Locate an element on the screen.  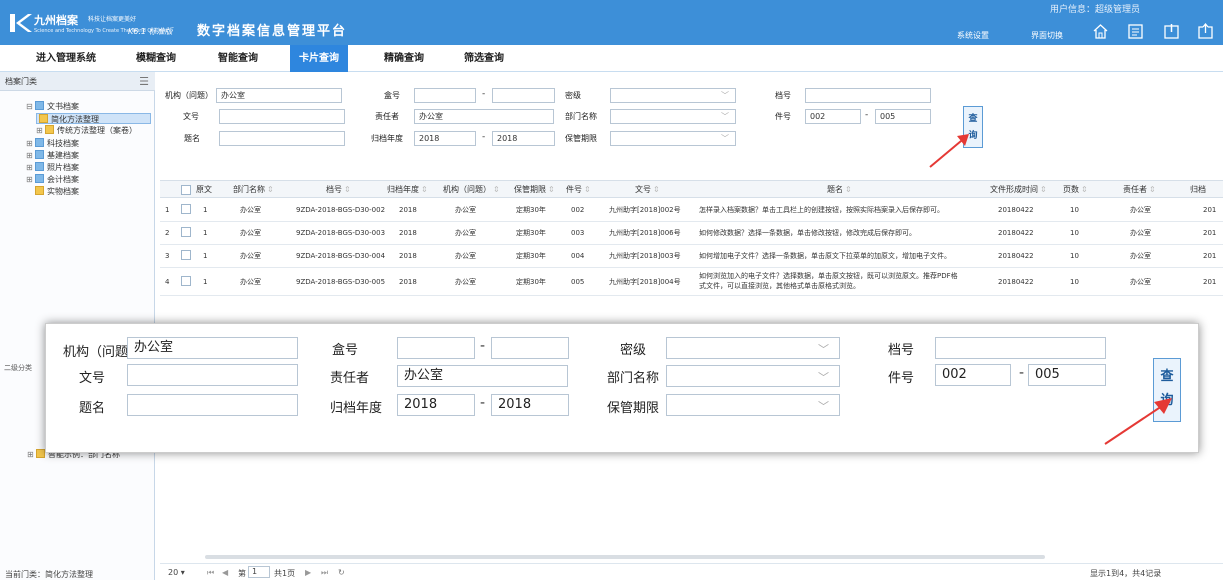
zoom-dept-select: ﹀ is located at coordinates (753, 376).